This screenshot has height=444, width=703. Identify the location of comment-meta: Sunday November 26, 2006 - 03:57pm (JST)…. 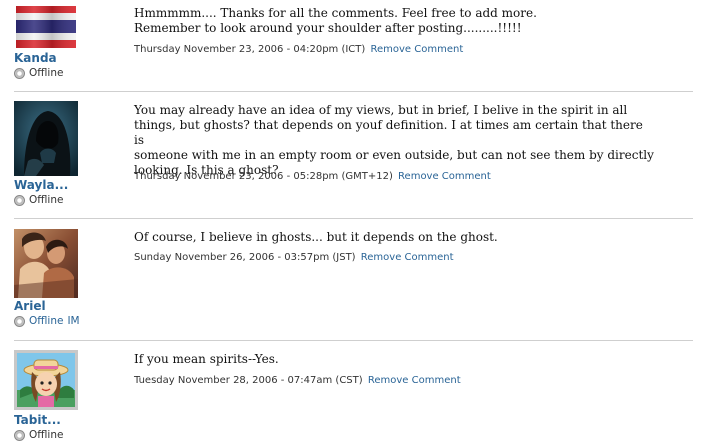
(294, 257).